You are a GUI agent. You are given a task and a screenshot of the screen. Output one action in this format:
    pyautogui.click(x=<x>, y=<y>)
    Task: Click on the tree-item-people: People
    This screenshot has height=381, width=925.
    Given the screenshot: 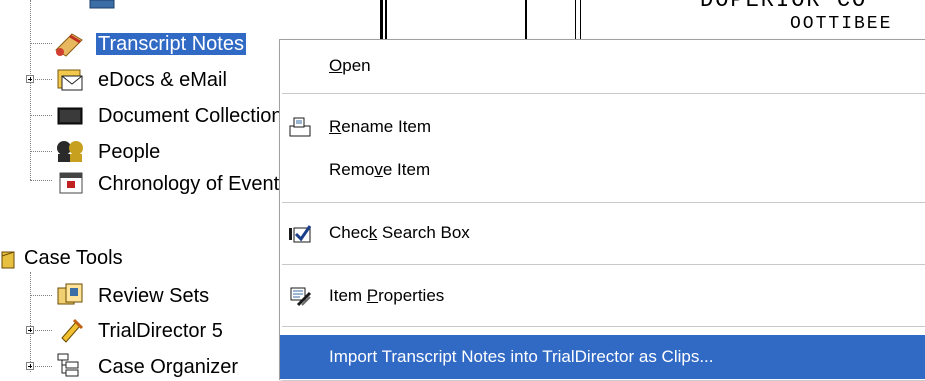 What is the action you would take?
    pyautogui.click(x=129, y=152)
    